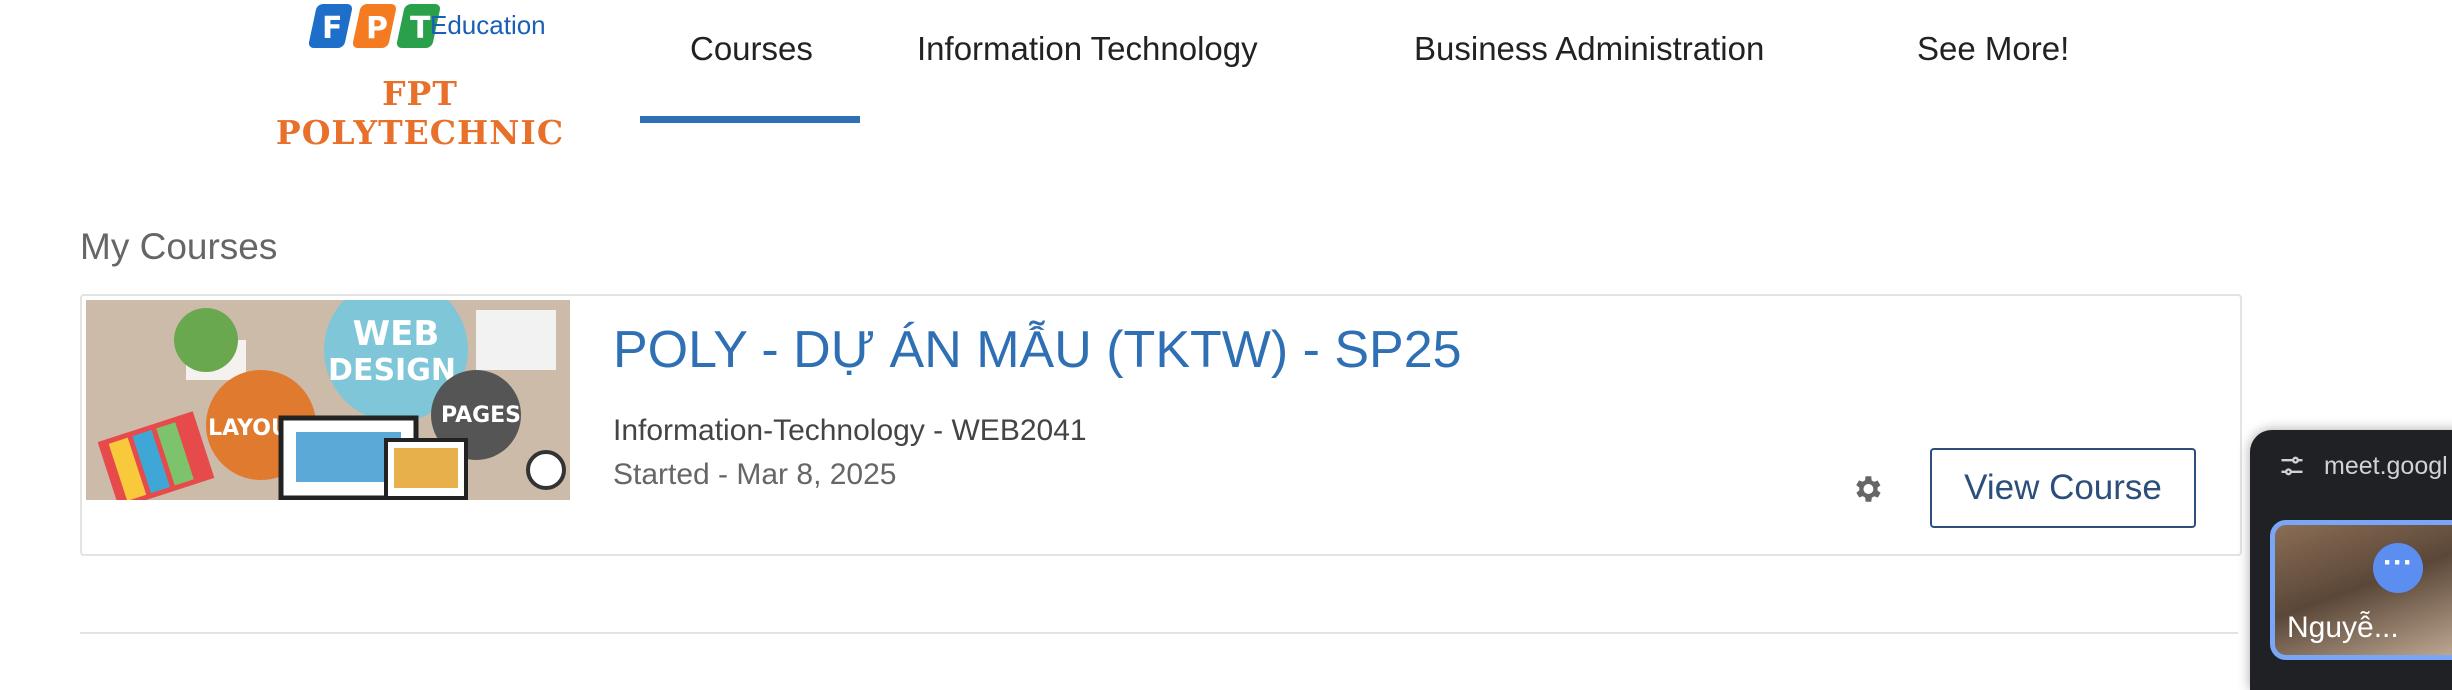 This screenshot has width=2452, height=690. Describe the element at coordinates (377, 28) in the screenshot. I see `svg-text: P` at that location.